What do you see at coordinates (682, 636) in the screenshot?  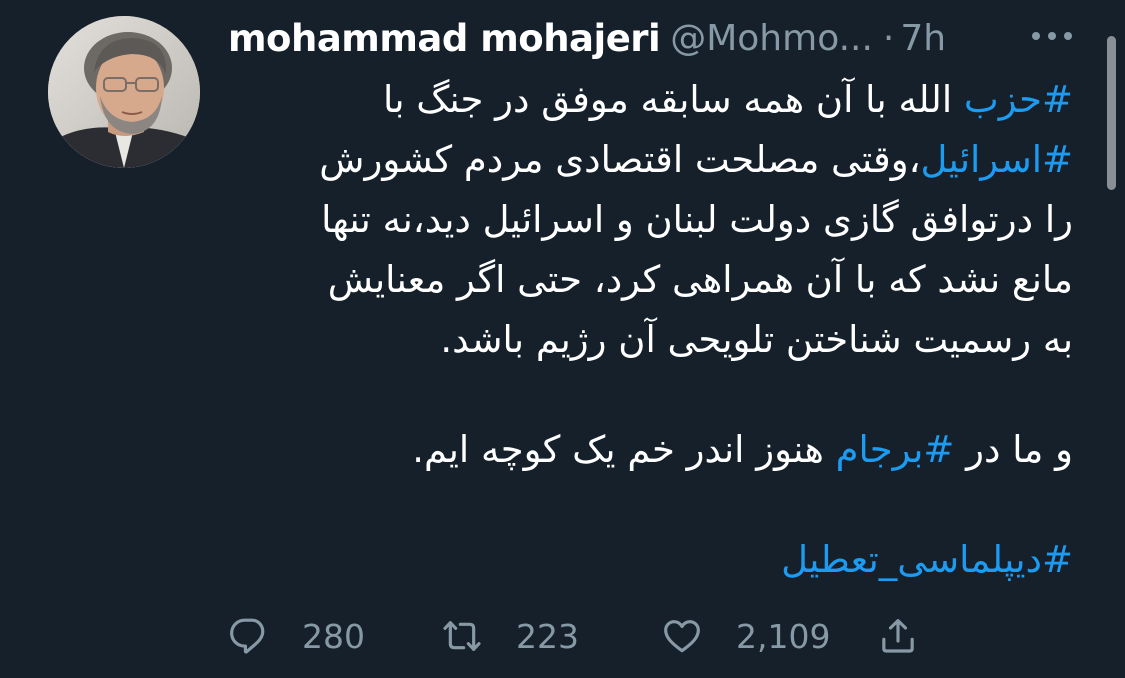 I see `heart-icon` at bounding box center [682, 636].